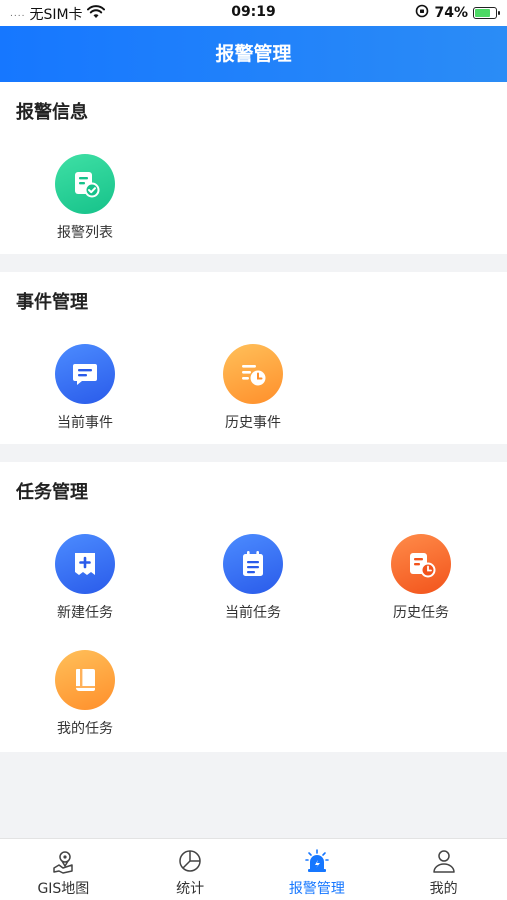 The width and height of the screenshot is (507, 900). What do you see at coordinates (451, 13) in the screenshot?
I see `battery-percent: 74%` at bounding box center [451, 13].